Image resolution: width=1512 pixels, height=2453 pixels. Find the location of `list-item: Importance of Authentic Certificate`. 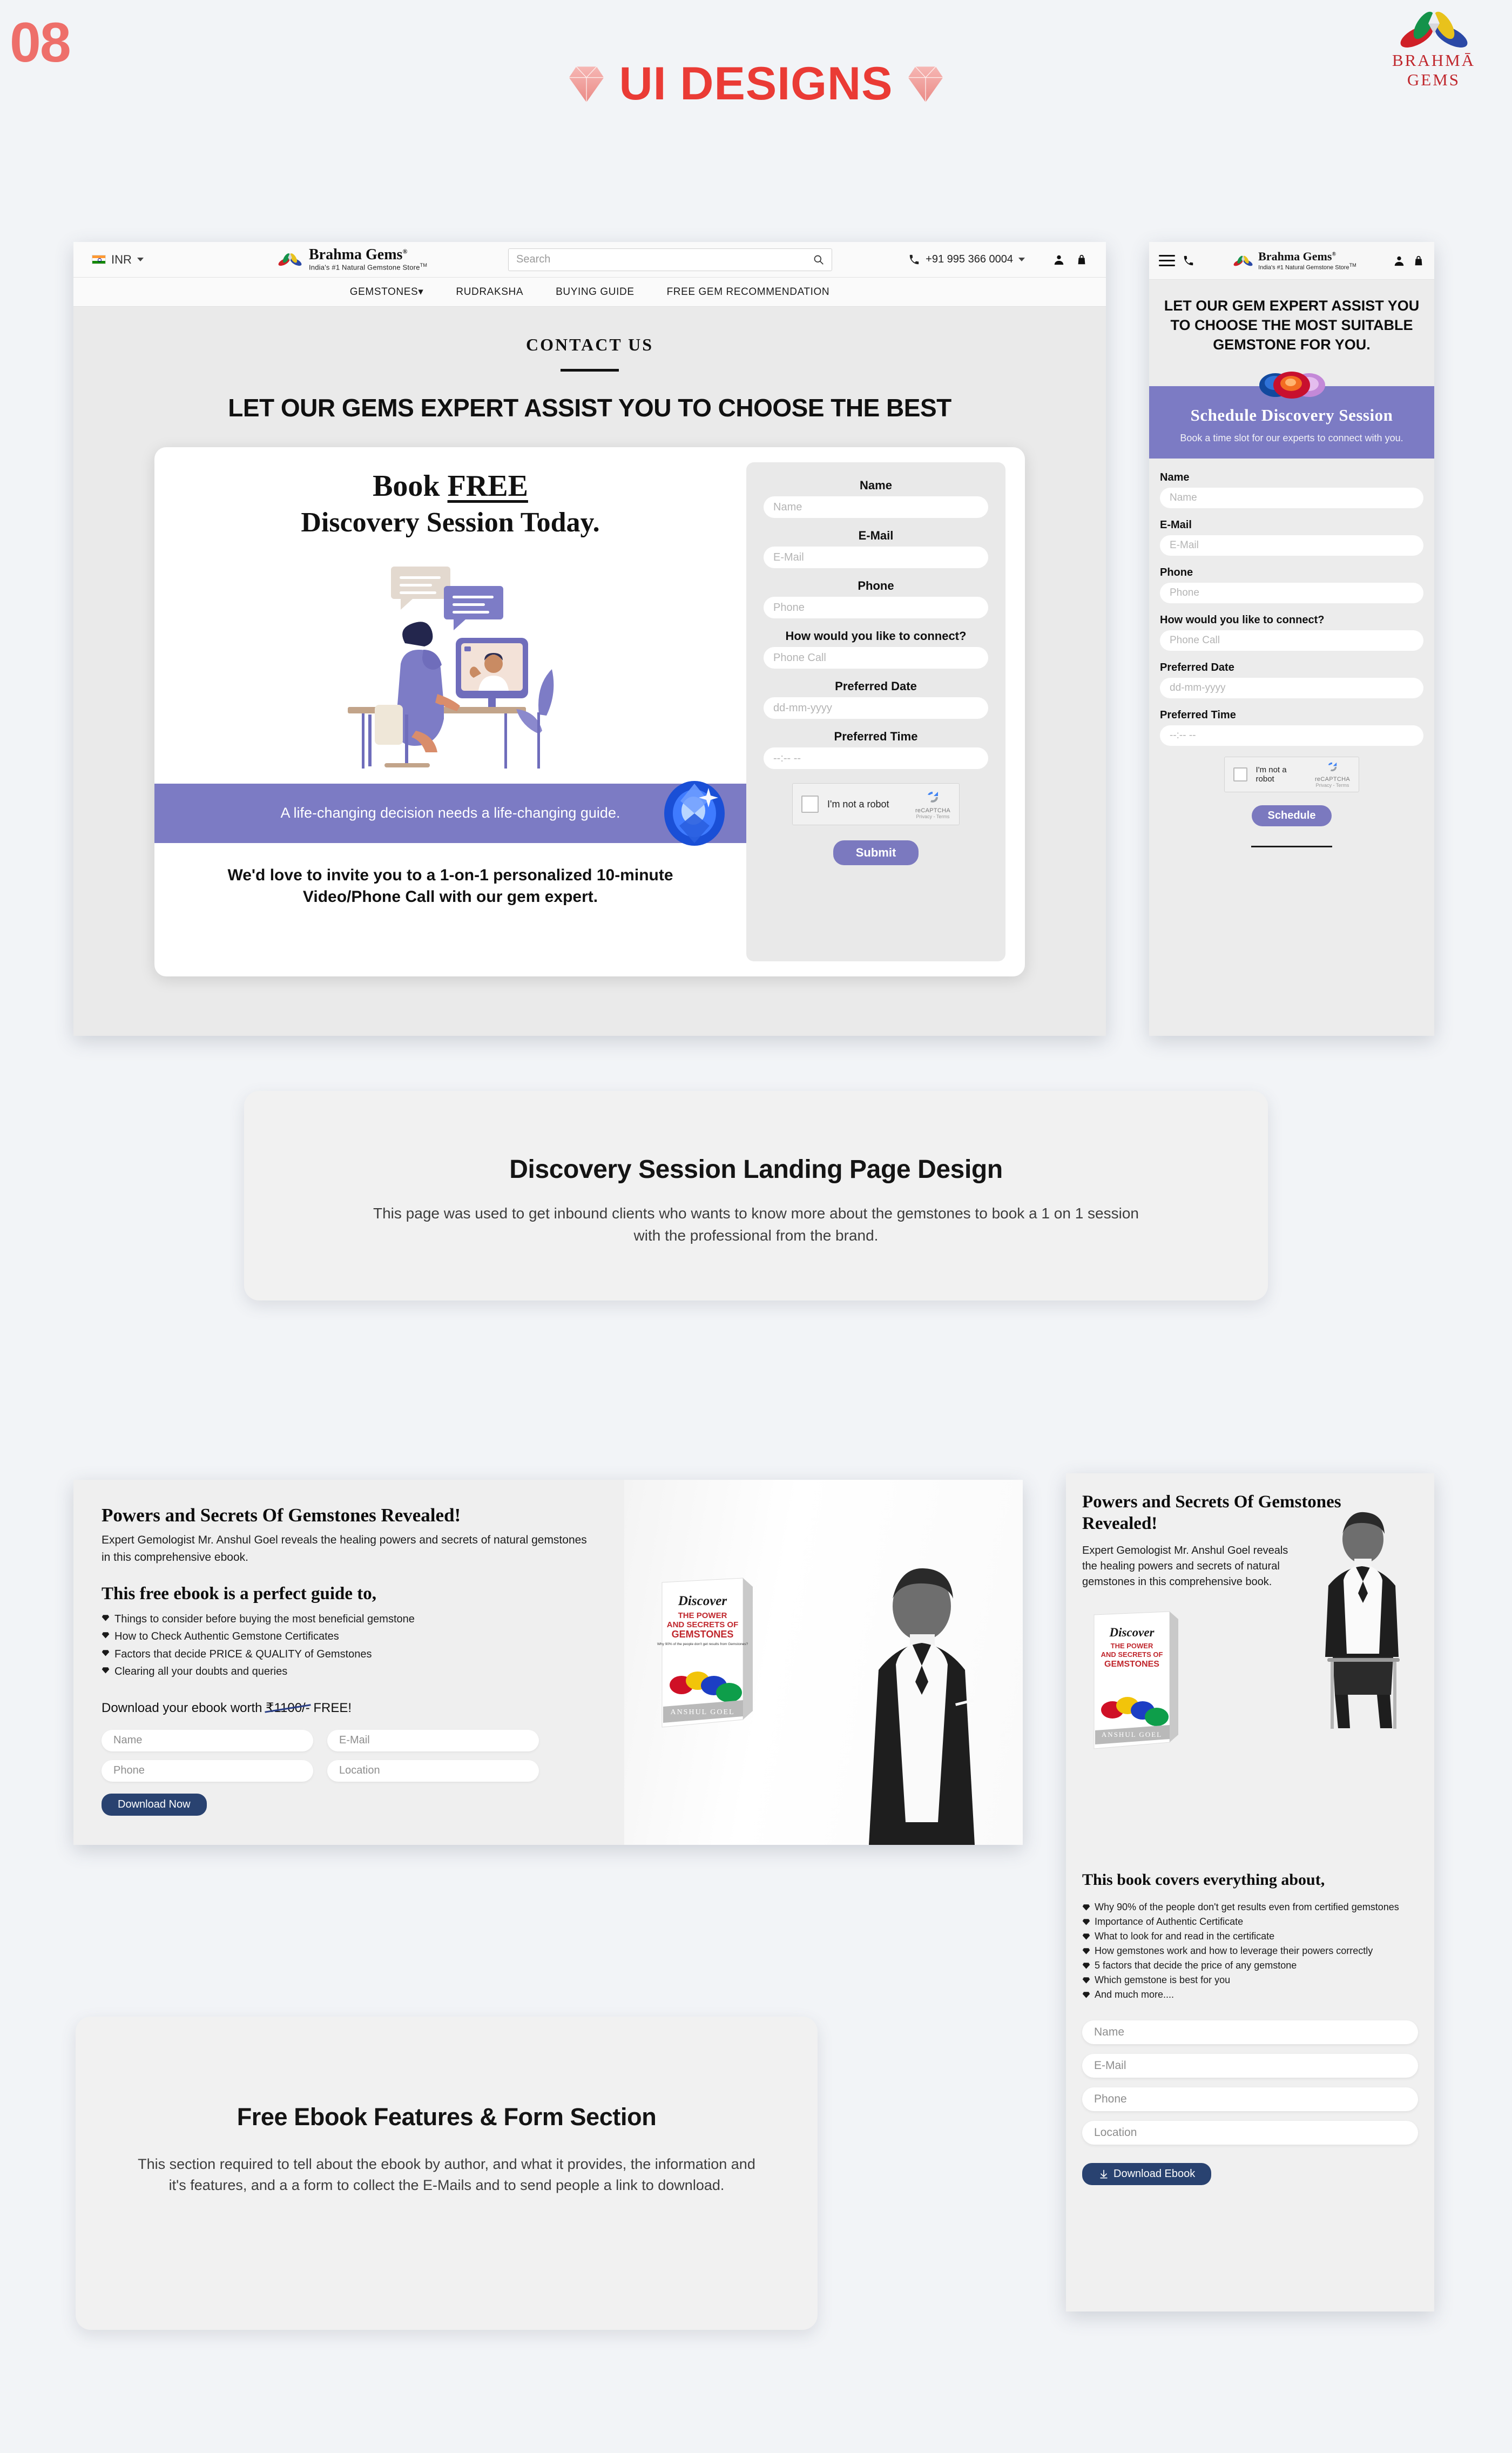

list-item: Importance of Authentic Certificate is located at coordinates (1250, 1922).